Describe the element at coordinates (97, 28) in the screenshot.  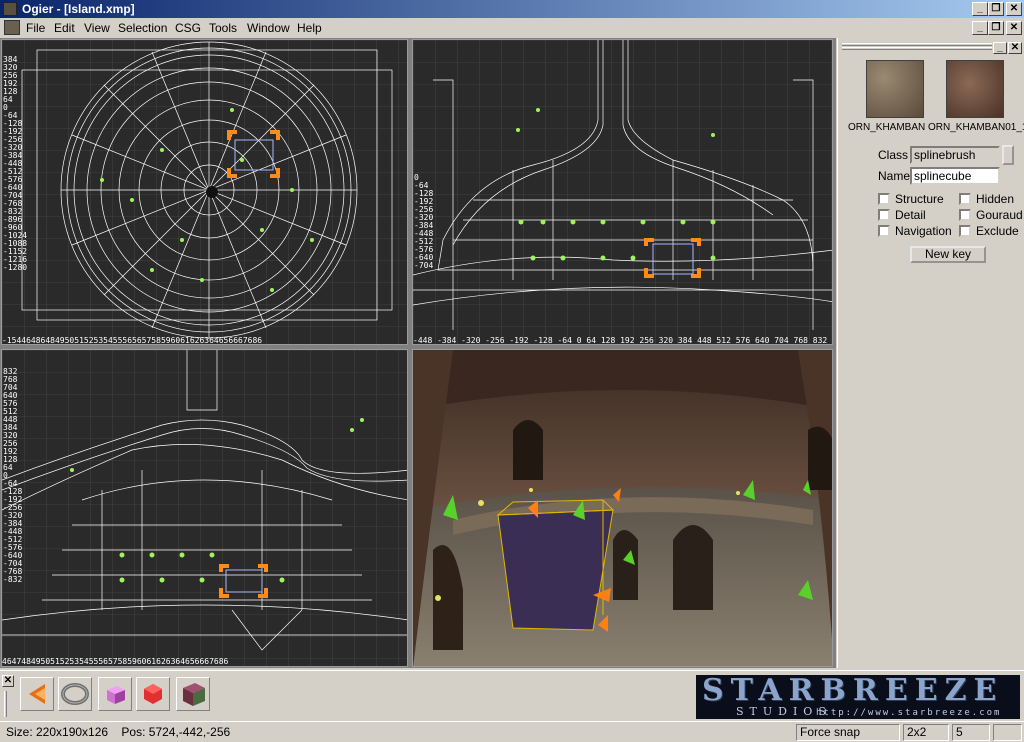
I see `menu-view: View` at that location.